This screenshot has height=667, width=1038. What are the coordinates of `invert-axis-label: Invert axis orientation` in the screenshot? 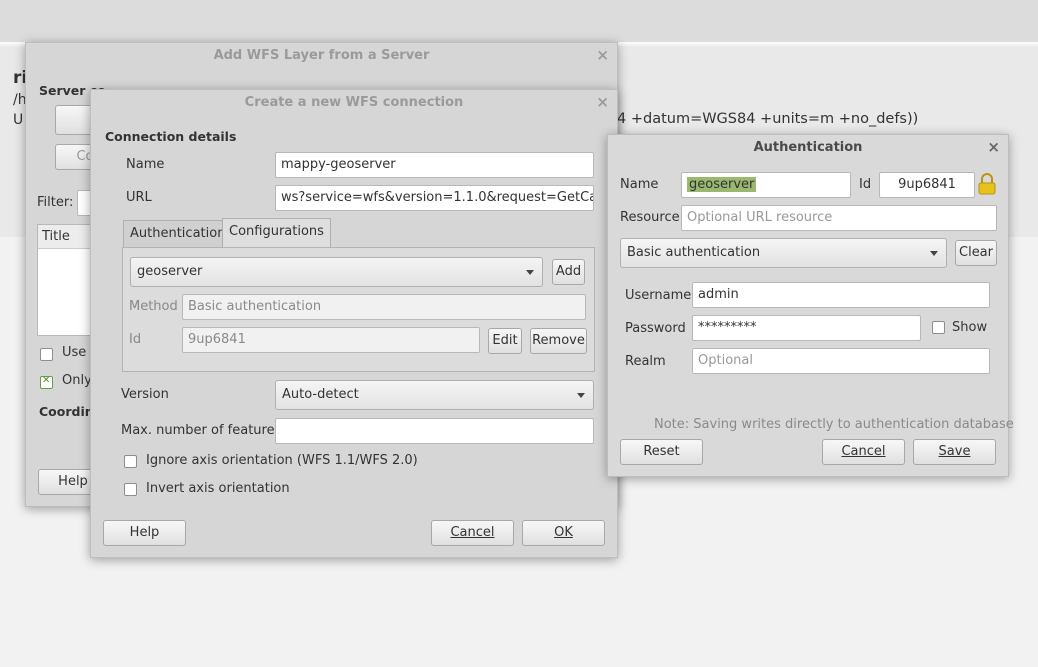 It's located at (218, 488).